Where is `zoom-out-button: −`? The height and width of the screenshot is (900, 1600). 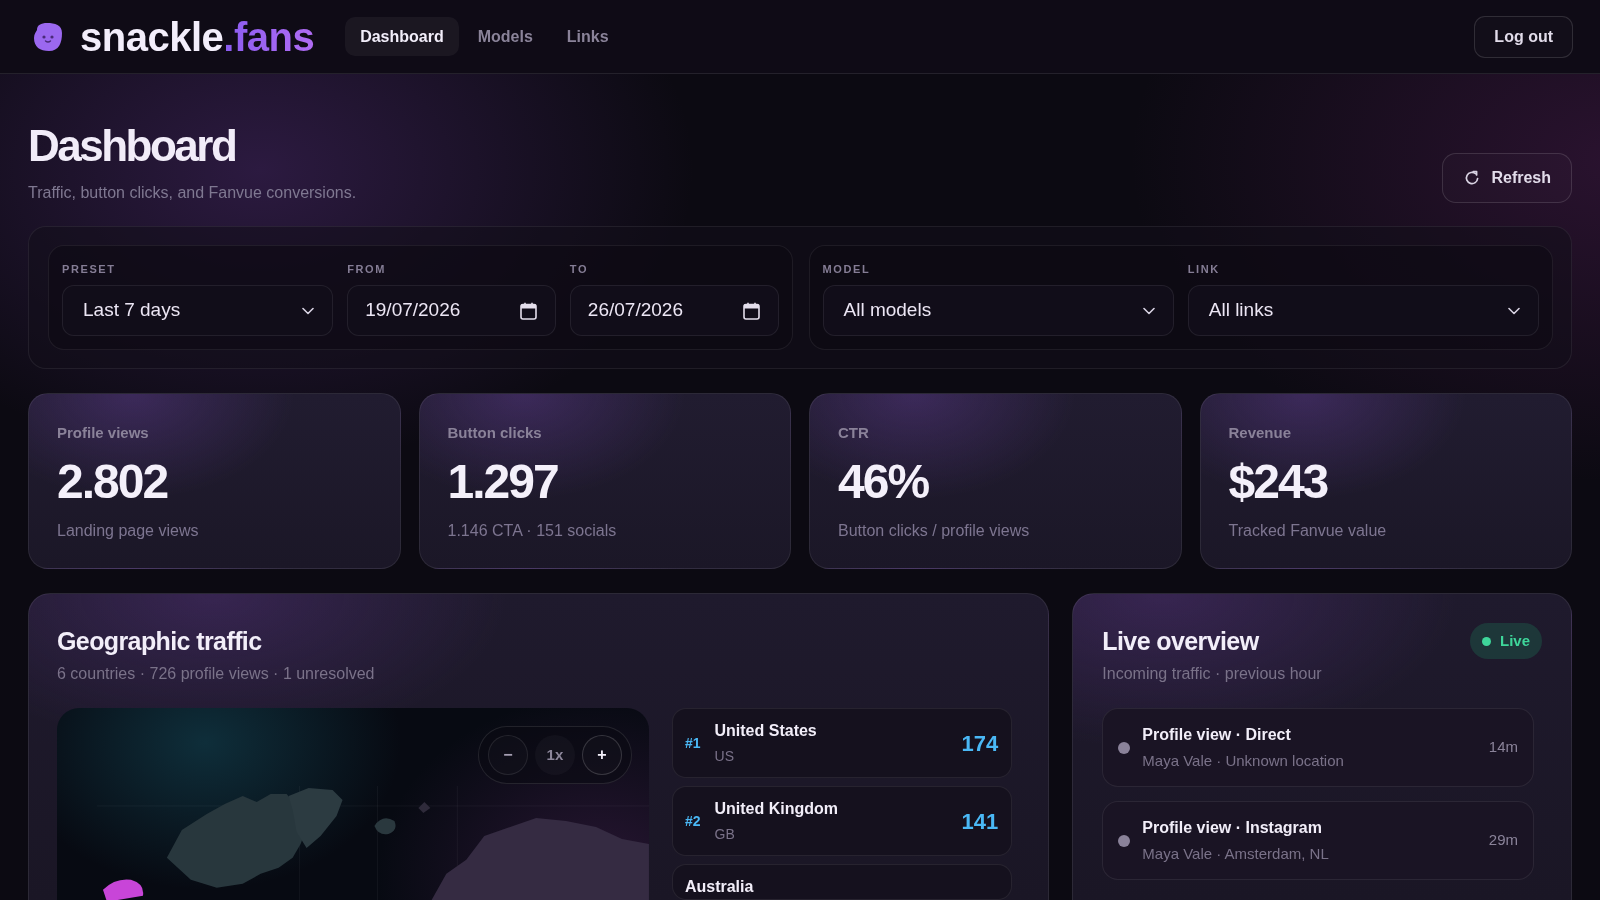
zoom-out-button: − is located at coordinates (507, 755).